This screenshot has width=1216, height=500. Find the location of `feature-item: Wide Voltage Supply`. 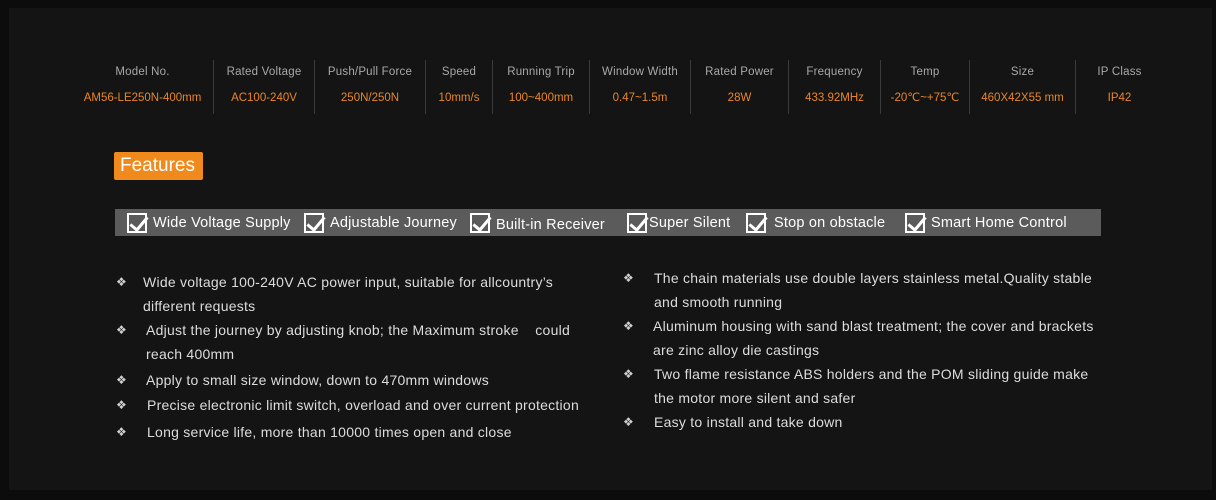

feature-item: Wide Voltage Supply is located at coordinates (209, 222).